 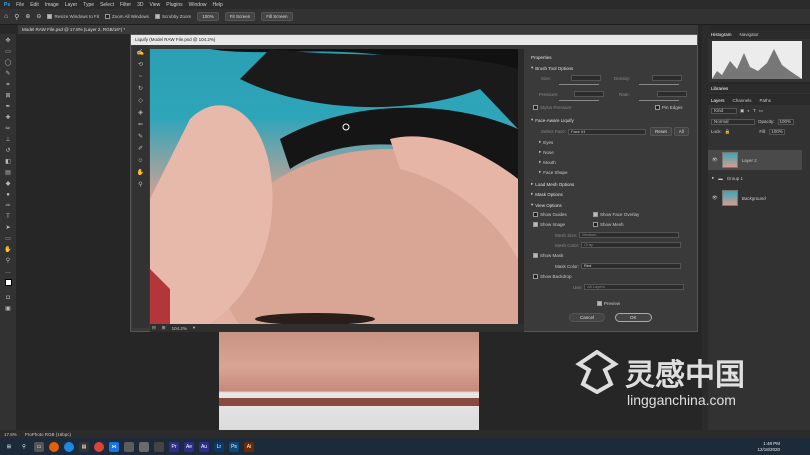 What do you see at coordinates (659, 84) in the screenshot?
I see `density-slider` at bounding box center [659, 84].